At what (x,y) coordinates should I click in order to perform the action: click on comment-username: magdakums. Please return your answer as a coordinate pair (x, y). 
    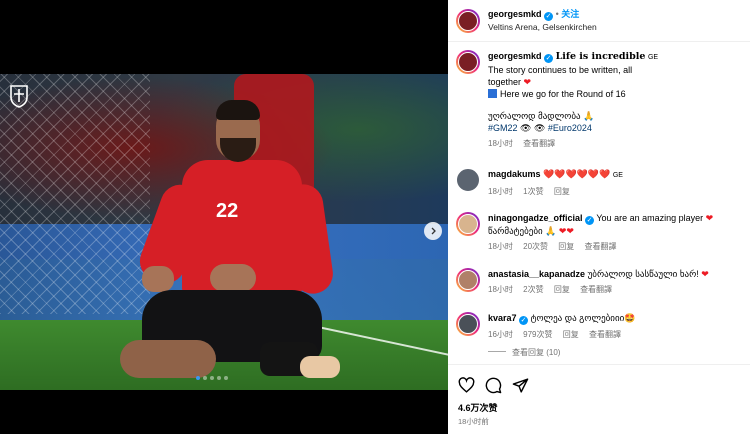
    Looking at the image, I should click on (514, 174).